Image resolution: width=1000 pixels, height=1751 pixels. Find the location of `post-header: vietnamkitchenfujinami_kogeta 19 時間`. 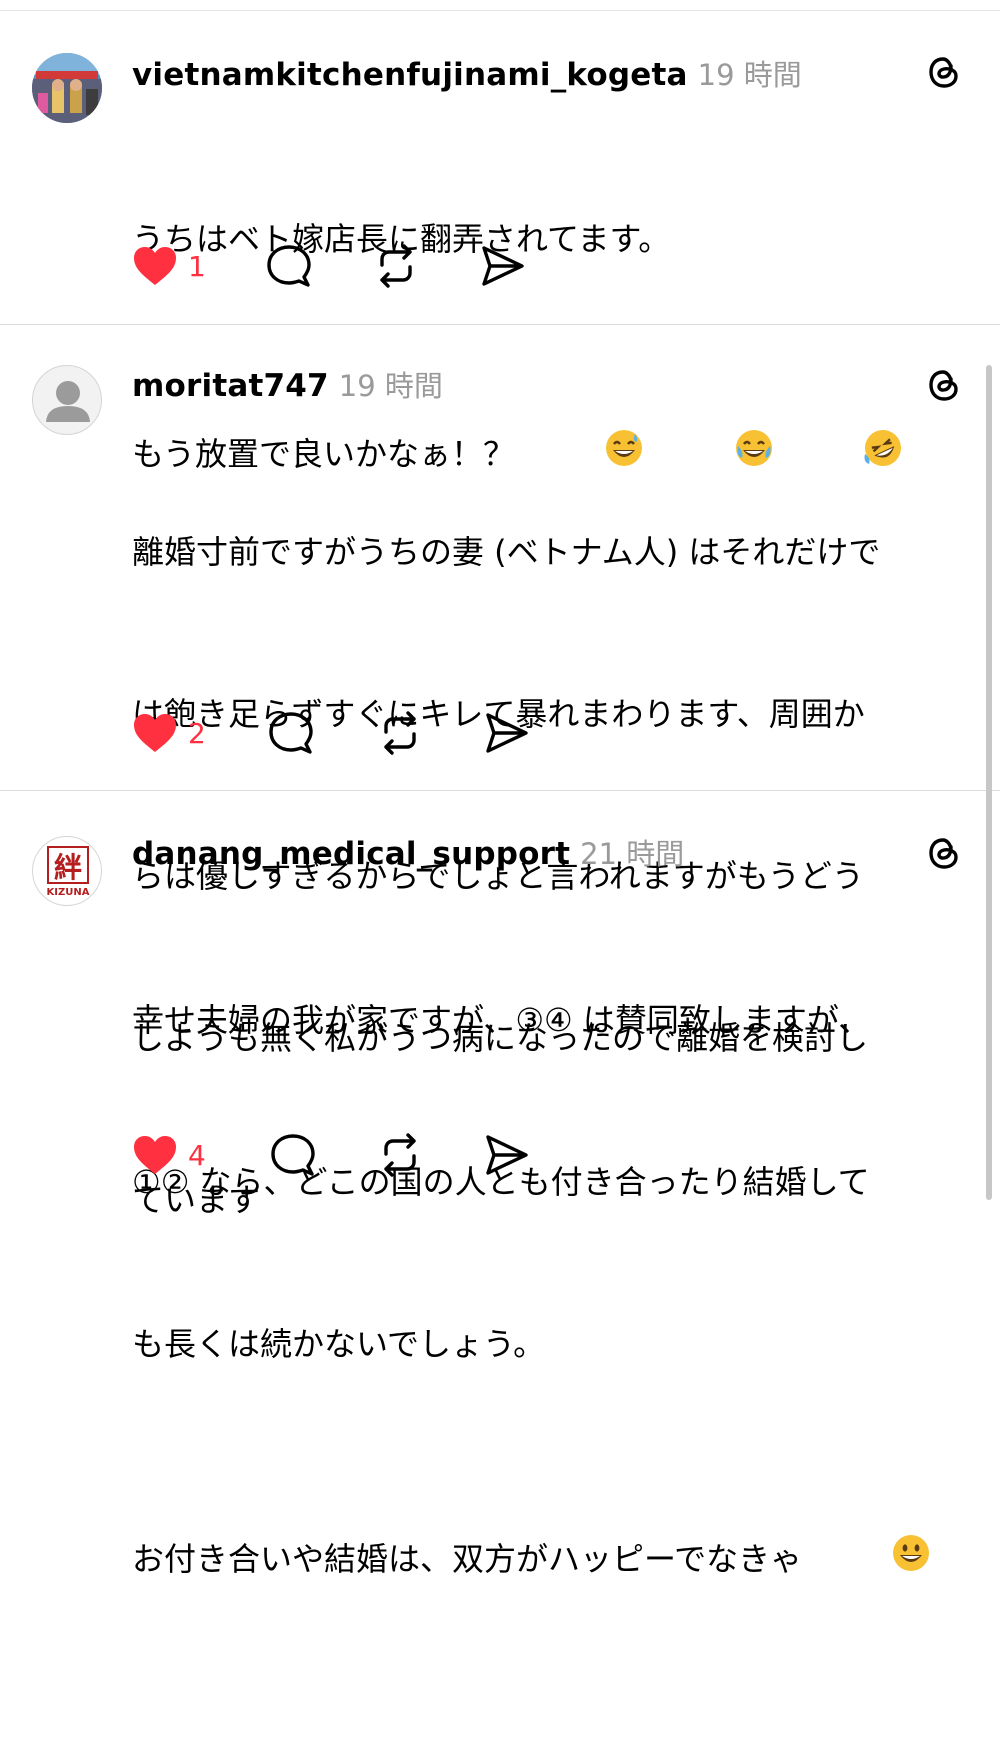

post-header: vietnamkitchenfujinami_kogeta 19 時間 is located at coordinates (467, 73).